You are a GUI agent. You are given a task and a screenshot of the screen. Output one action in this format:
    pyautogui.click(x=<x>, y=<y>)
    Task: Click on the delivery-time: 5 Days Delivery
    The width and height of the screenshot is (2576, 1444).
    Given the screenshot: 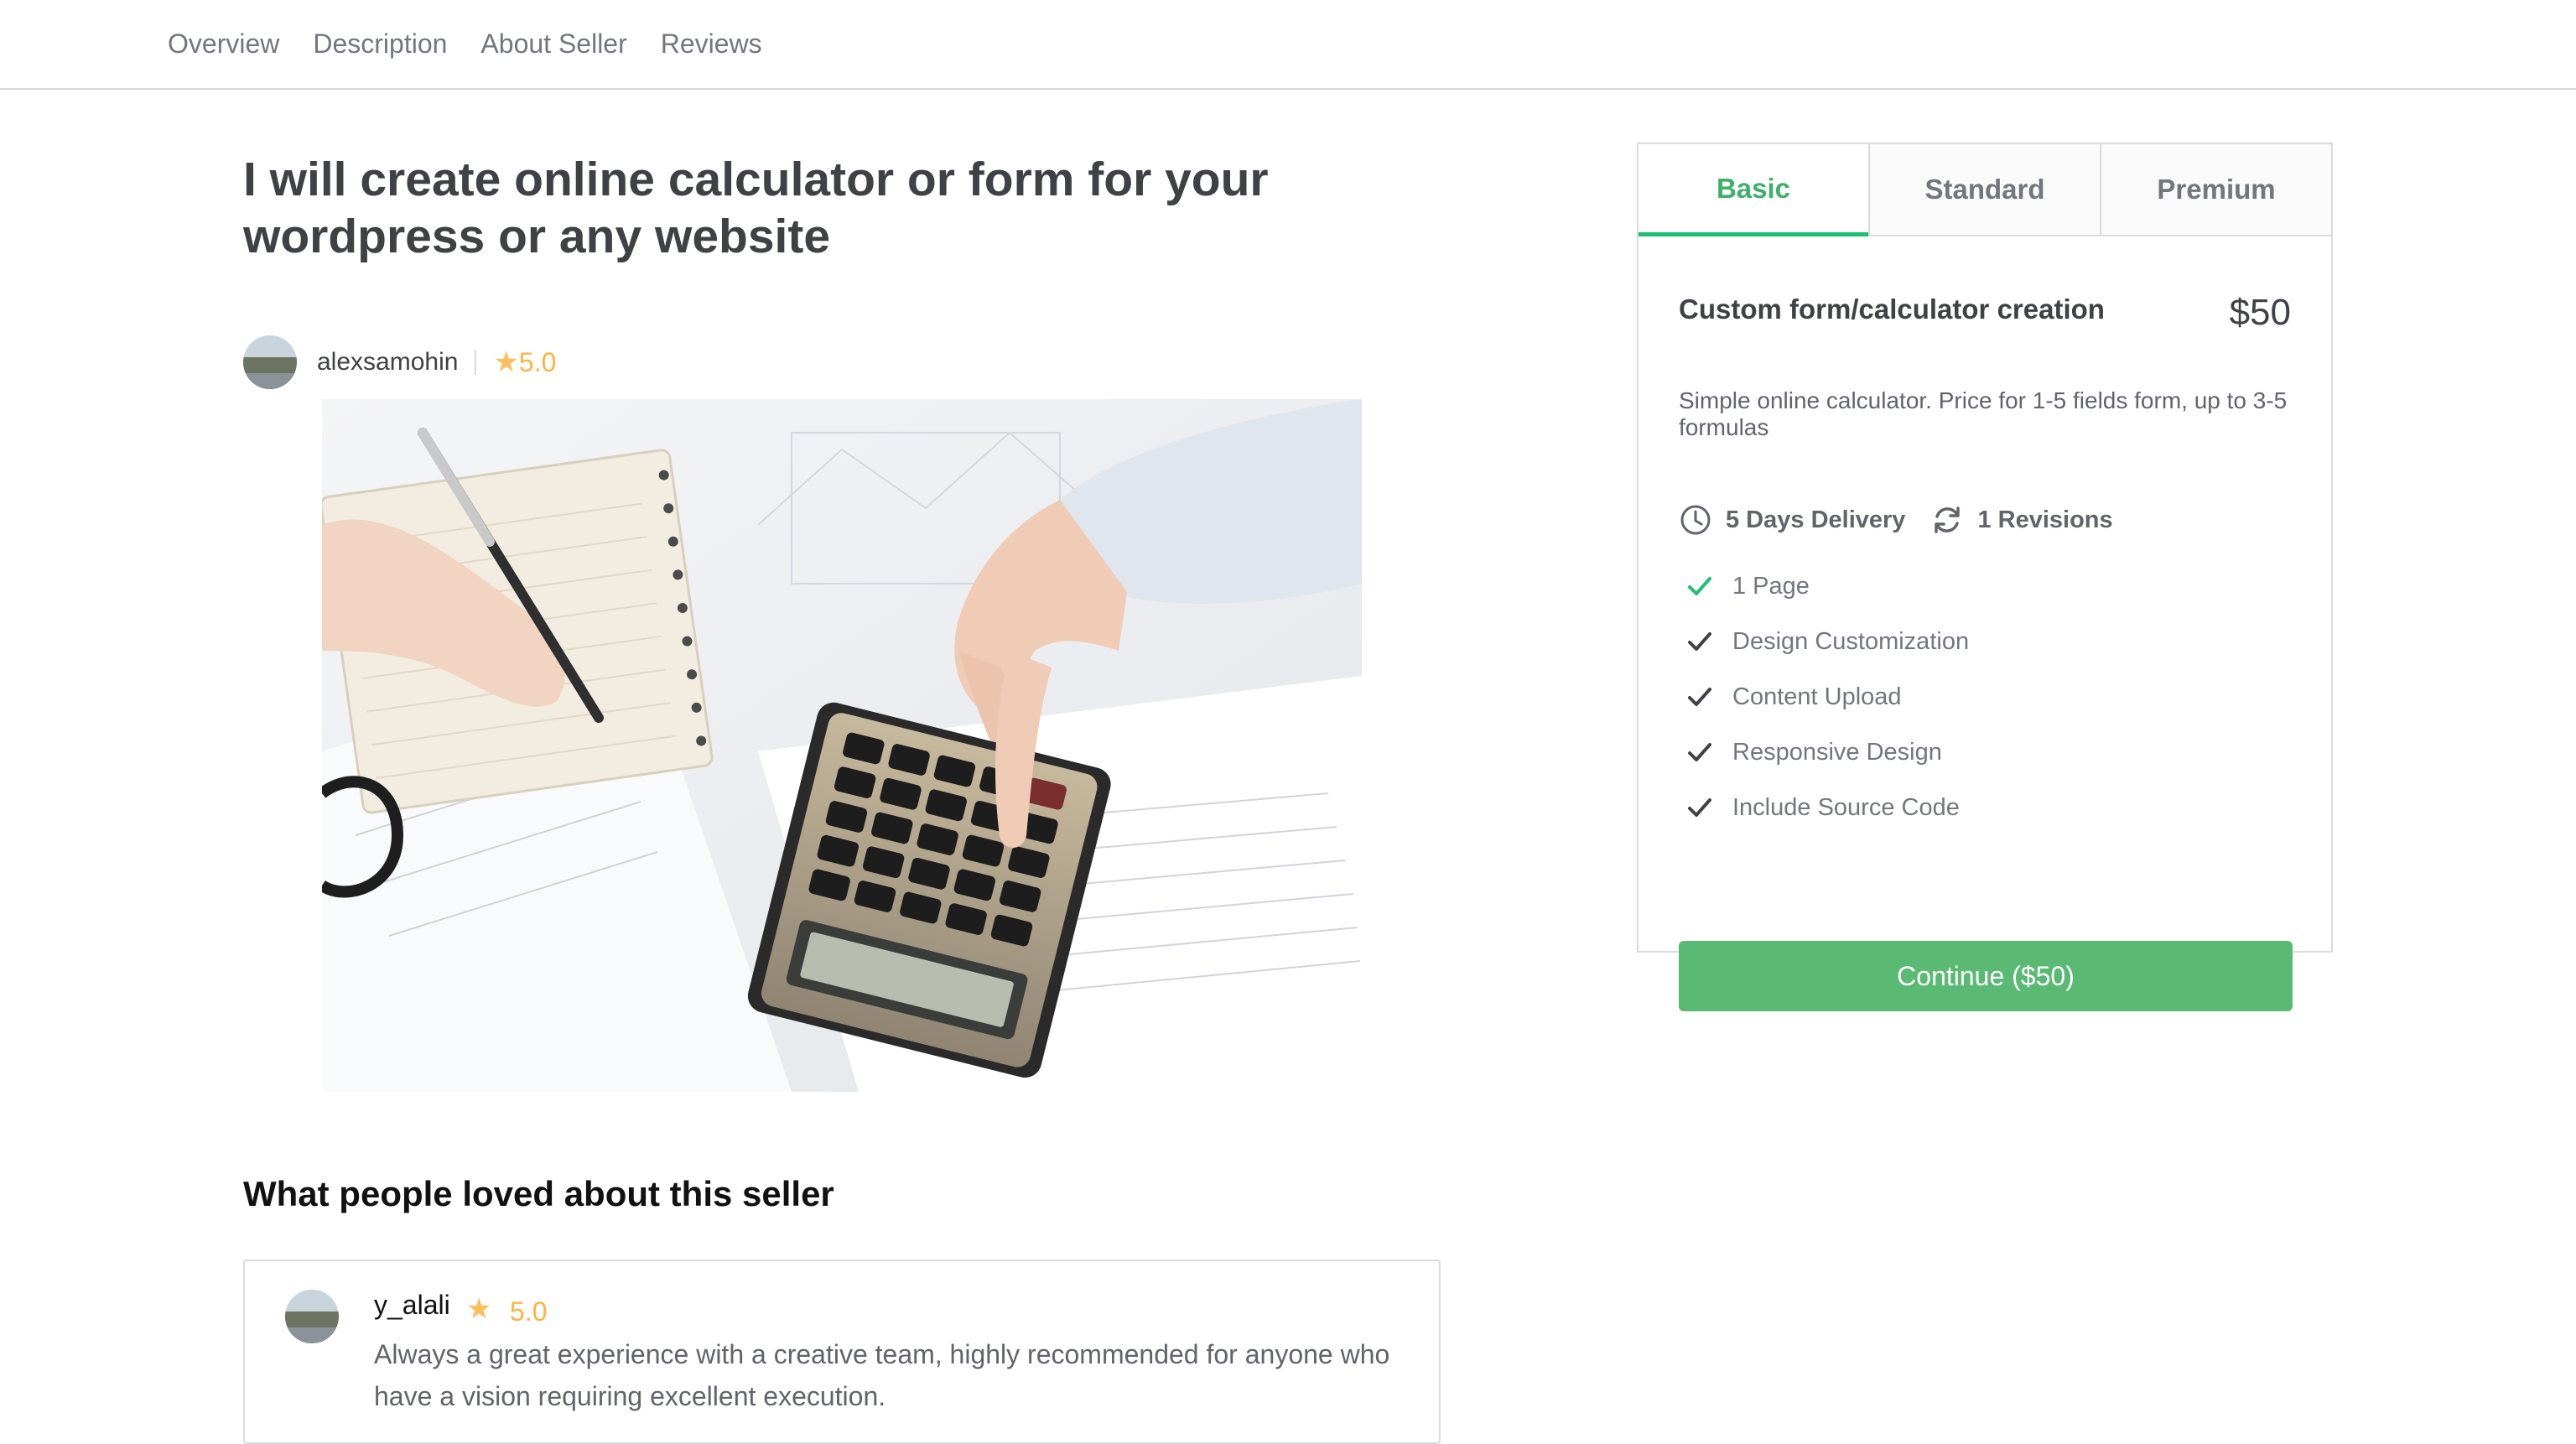 What is the action you would take?
    pyautogui.click(x=1816, y=519)
    